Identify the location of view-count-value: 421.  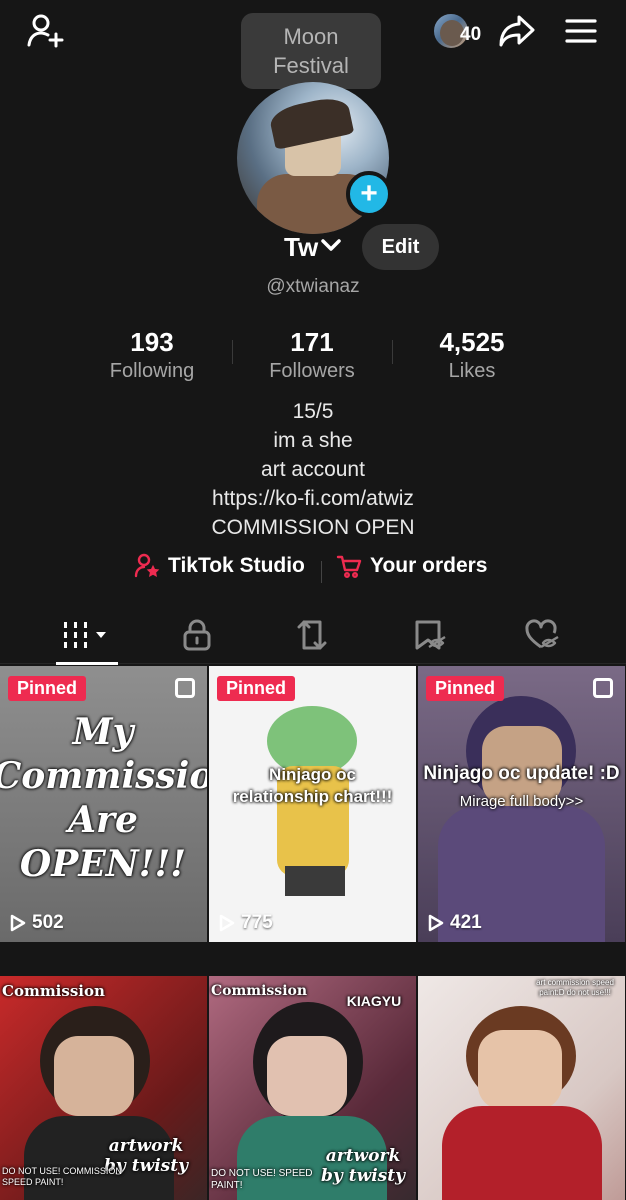
(466, 922).